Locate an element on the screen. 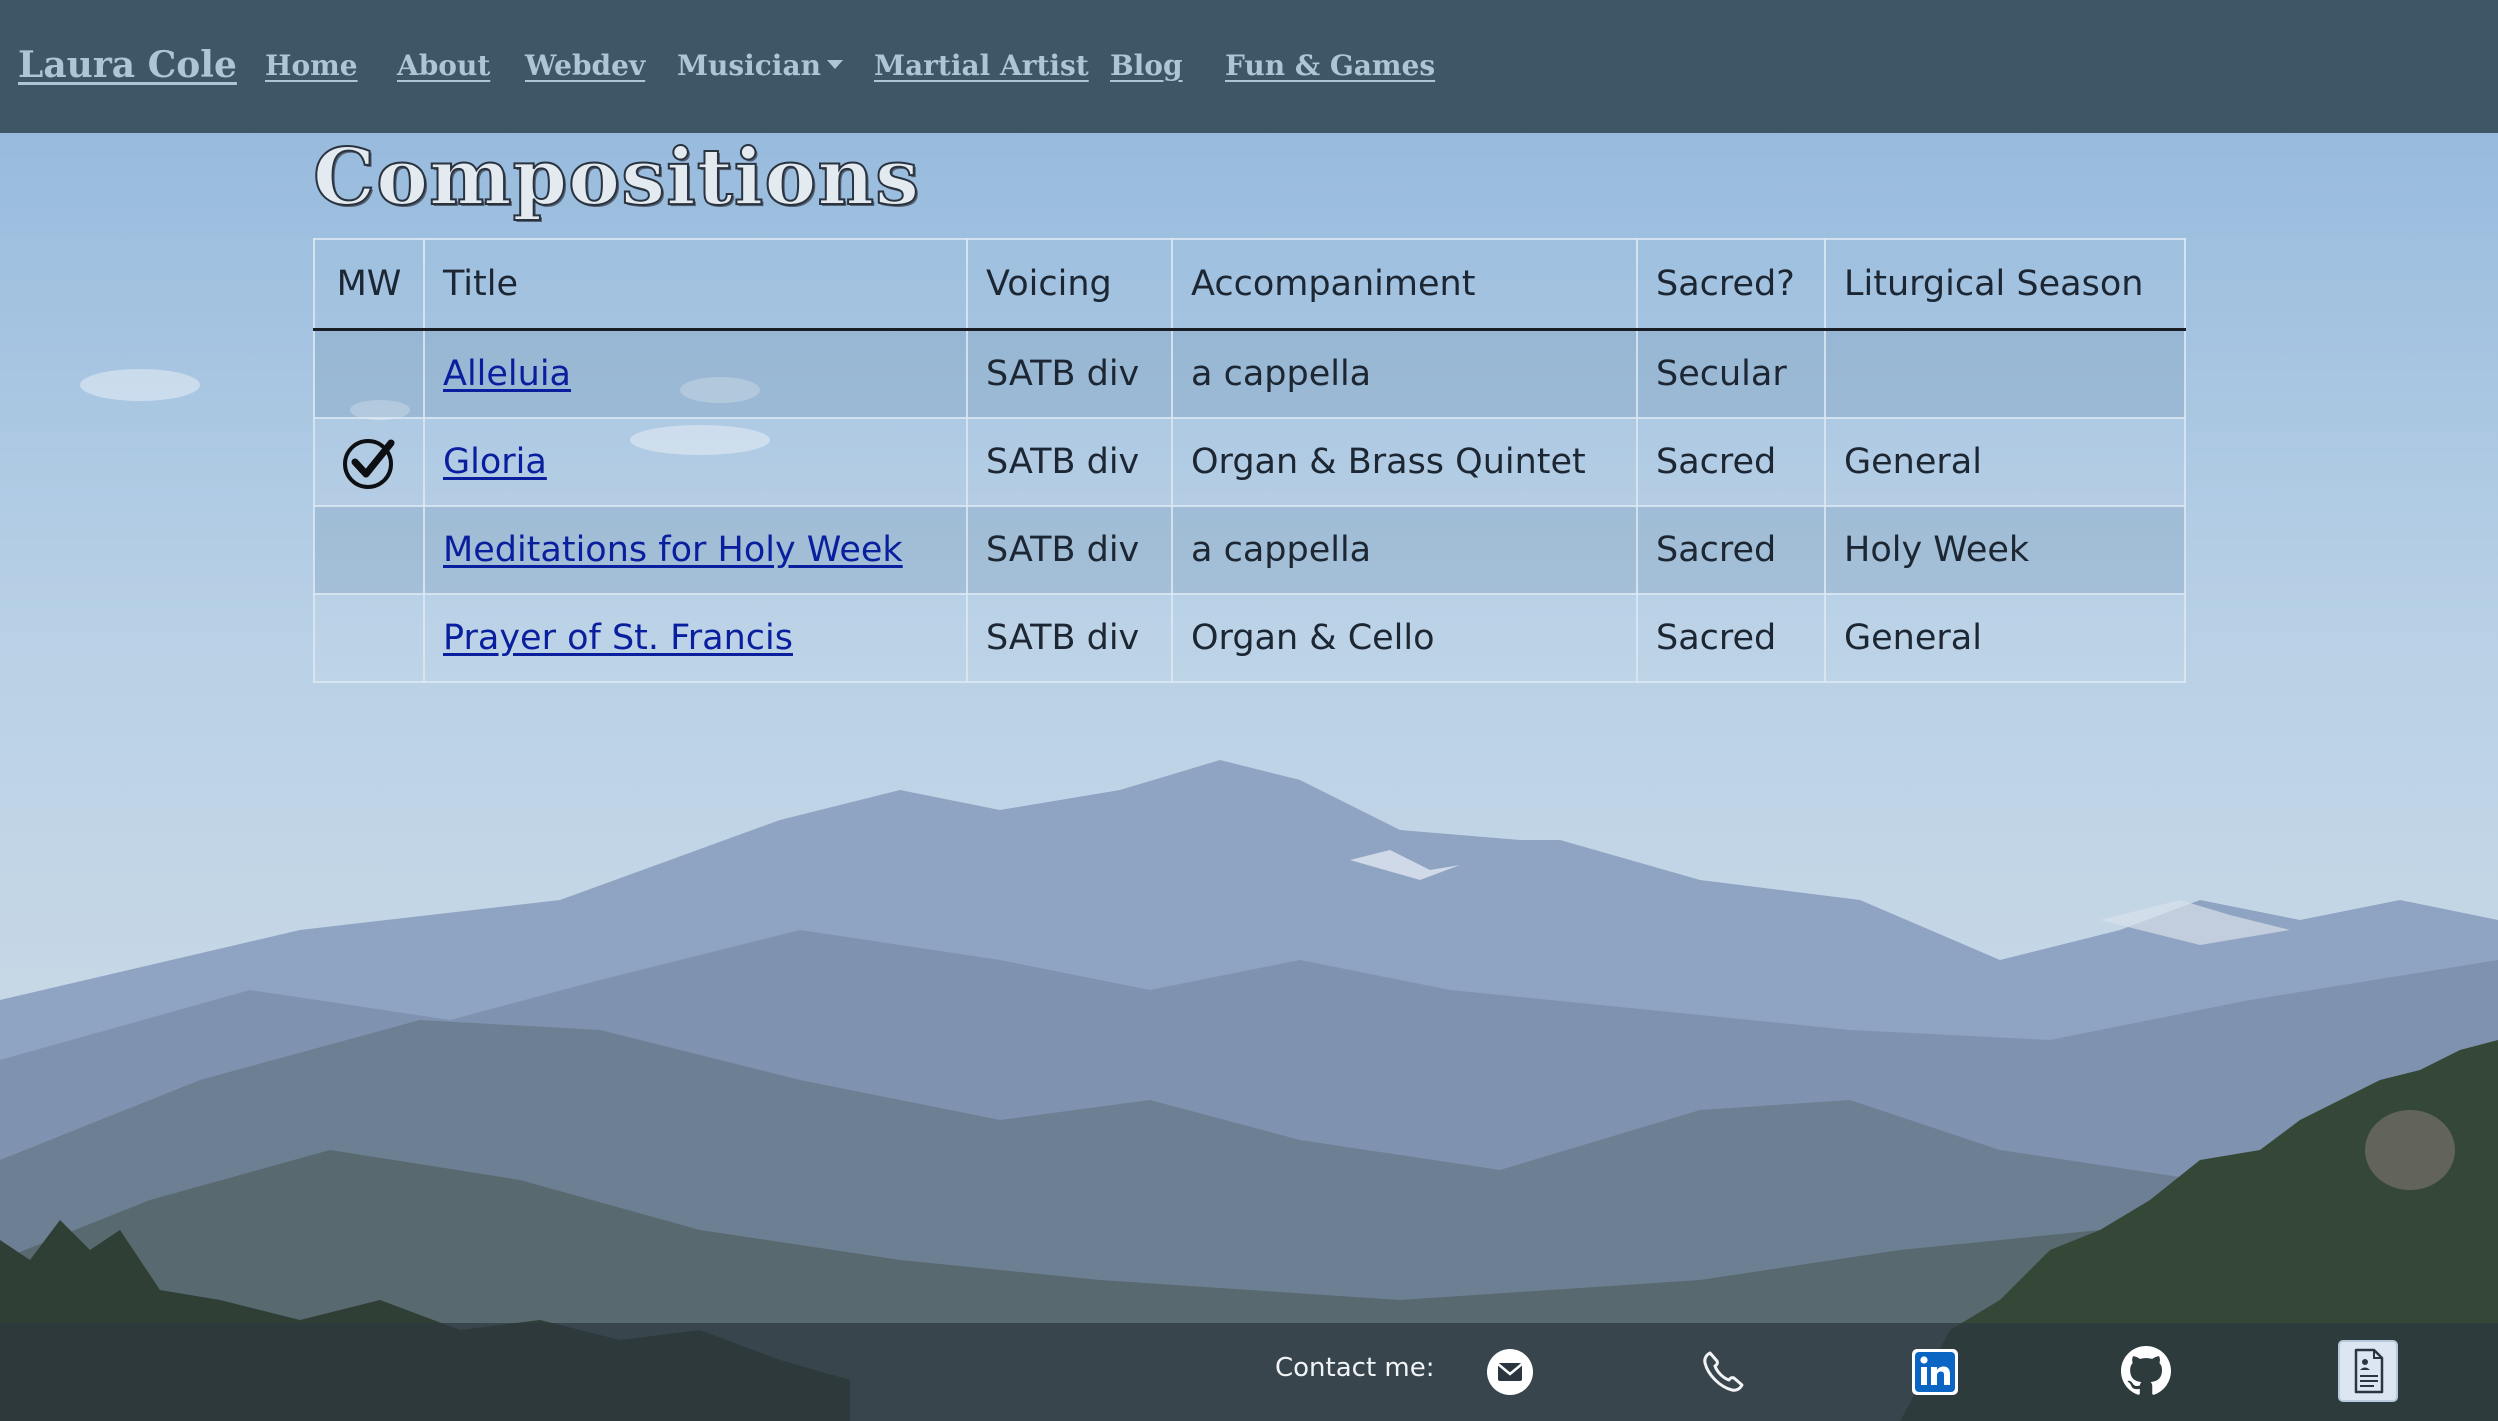 This screenshot has width=2498, height=1421. nav-martial-artist: Martial Artist is located at coordinates (981, 65).